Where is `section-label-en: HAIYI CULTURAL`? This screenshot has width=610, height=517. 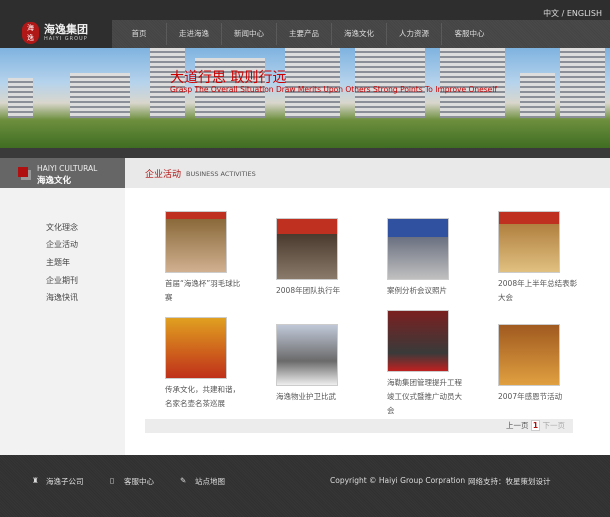 section-label-en: HAIYI CULTURAL is located at coordinates (67, 168).